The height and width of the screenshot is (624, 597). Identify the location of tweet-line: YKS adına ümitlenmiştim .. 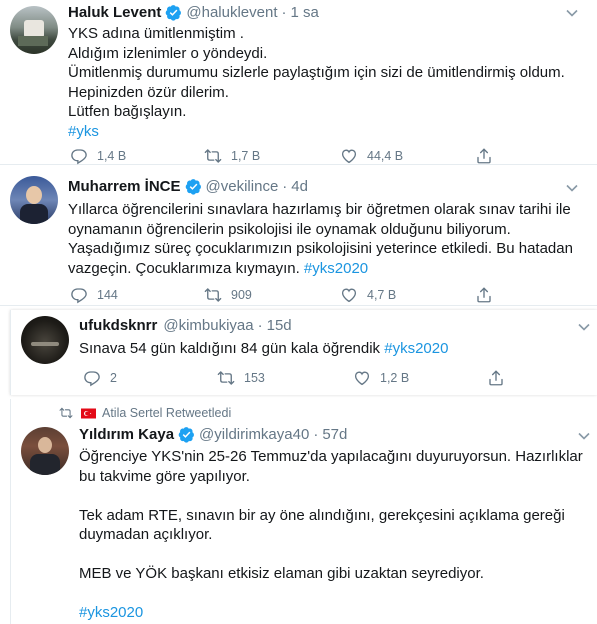
(156, 33).